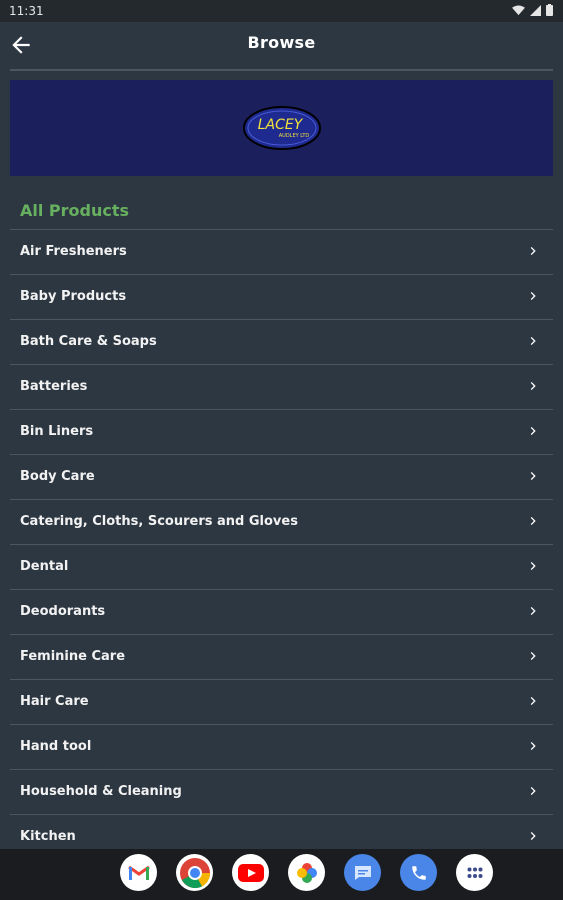 This screenshot has width=563, height=900. What do you see at coordinates (293, 136) in the screenshot?
I see `svg-text: AUDLEY LTD` at bounding box center [293, 136].